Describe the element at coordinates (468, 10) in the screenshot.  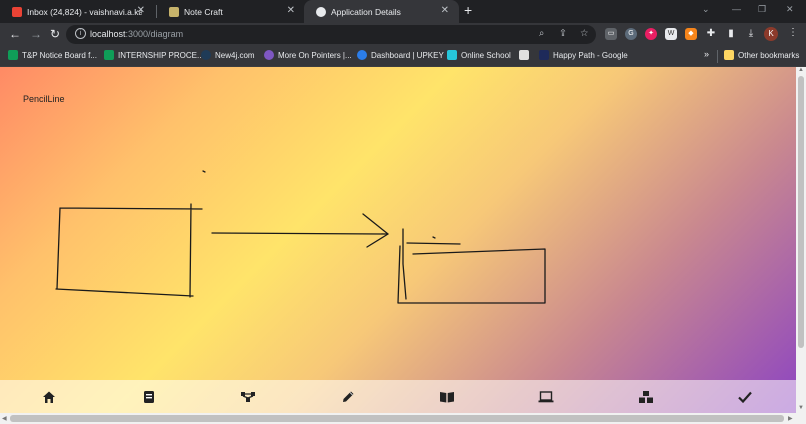
I see `new-tab-button: +` at that location.